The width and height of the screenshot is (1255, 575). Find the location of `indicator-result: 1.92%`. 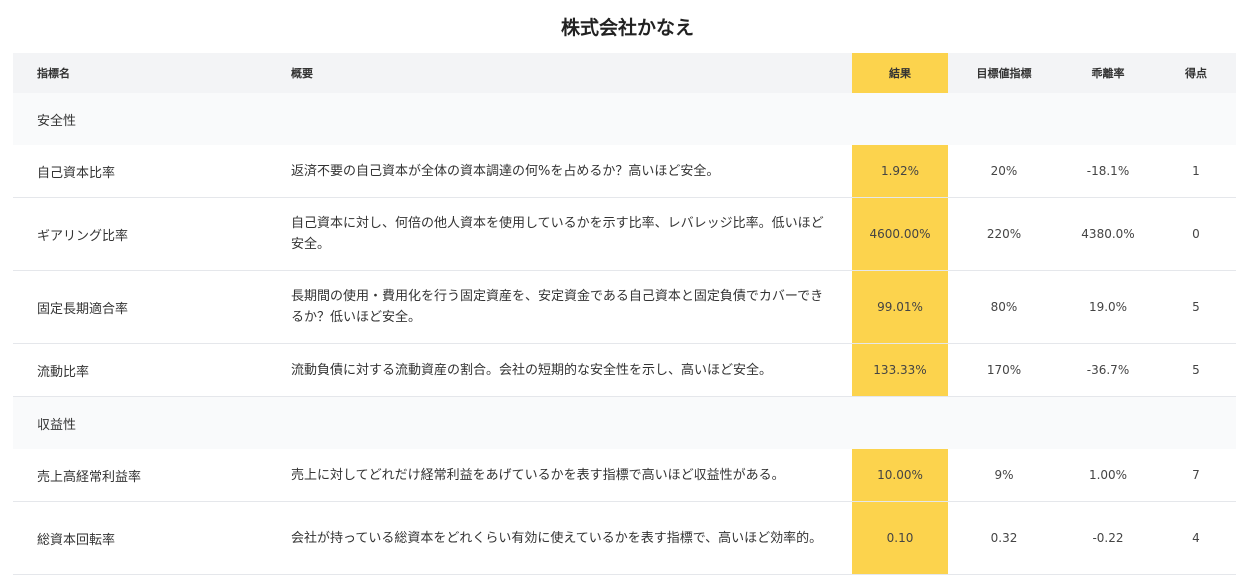

indicator-result: 1.92% is located at coordinates (900, 171).